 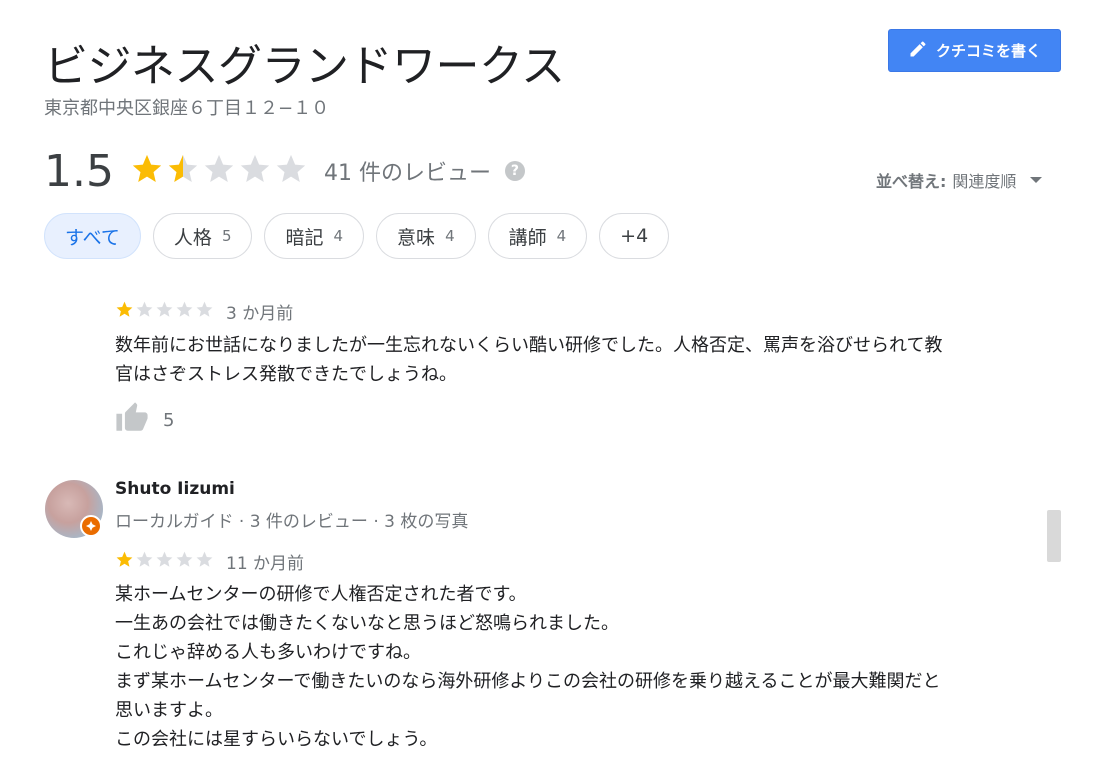 I want to click on chip-label: +4, so click(x=634, y=236).